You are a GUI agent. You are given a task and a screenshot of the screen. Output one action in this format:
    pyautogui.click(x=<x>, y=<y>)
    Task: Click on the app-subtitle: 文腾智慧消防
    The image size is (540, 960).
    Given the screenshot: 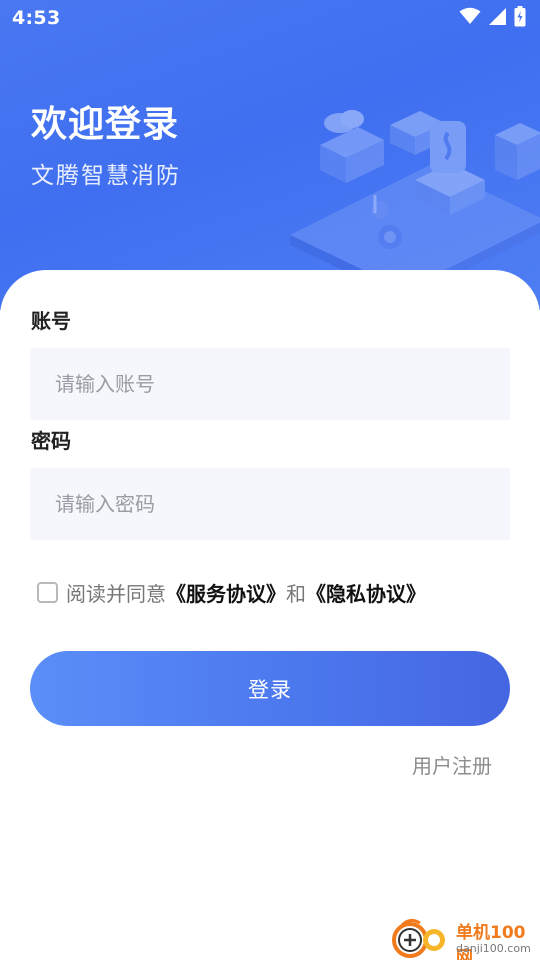 What is the action you would take?
    pyautogui.click(x=106, y=176)
    